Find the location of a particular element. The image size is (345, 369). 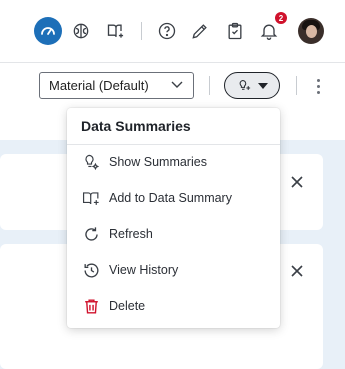

book-add-icon is located at coordinates (91, 198).